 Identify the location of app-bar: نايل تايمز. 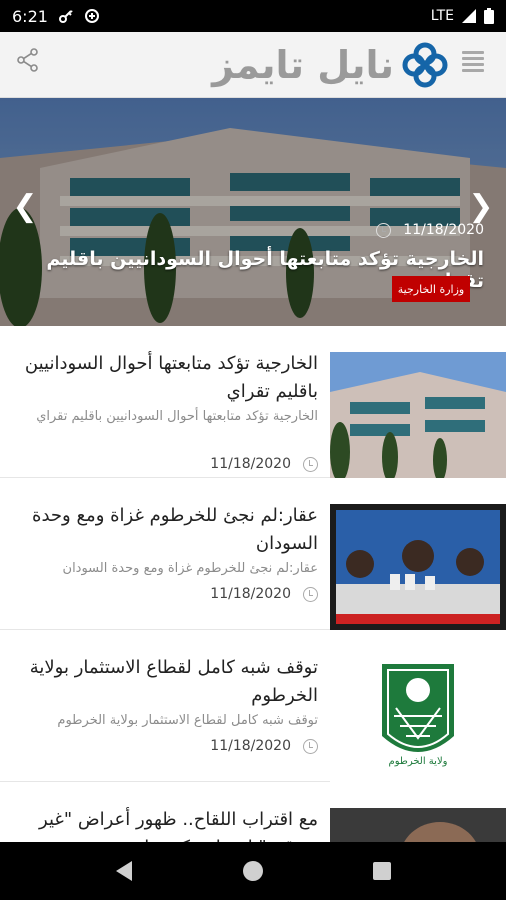
(253, 65).